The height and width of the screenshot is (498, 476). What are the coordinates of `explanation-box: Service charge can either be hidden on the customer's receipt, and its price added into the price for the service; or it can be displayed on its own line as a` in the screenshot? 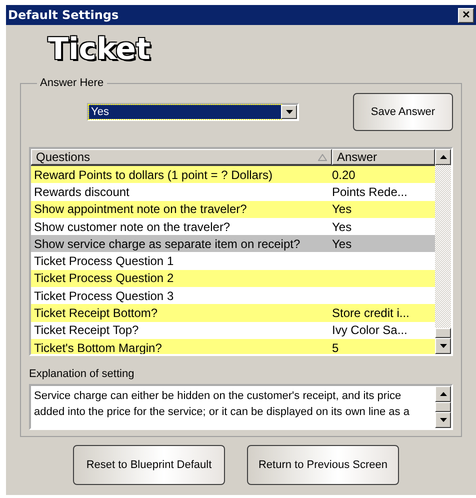 It's located at (241, 407).